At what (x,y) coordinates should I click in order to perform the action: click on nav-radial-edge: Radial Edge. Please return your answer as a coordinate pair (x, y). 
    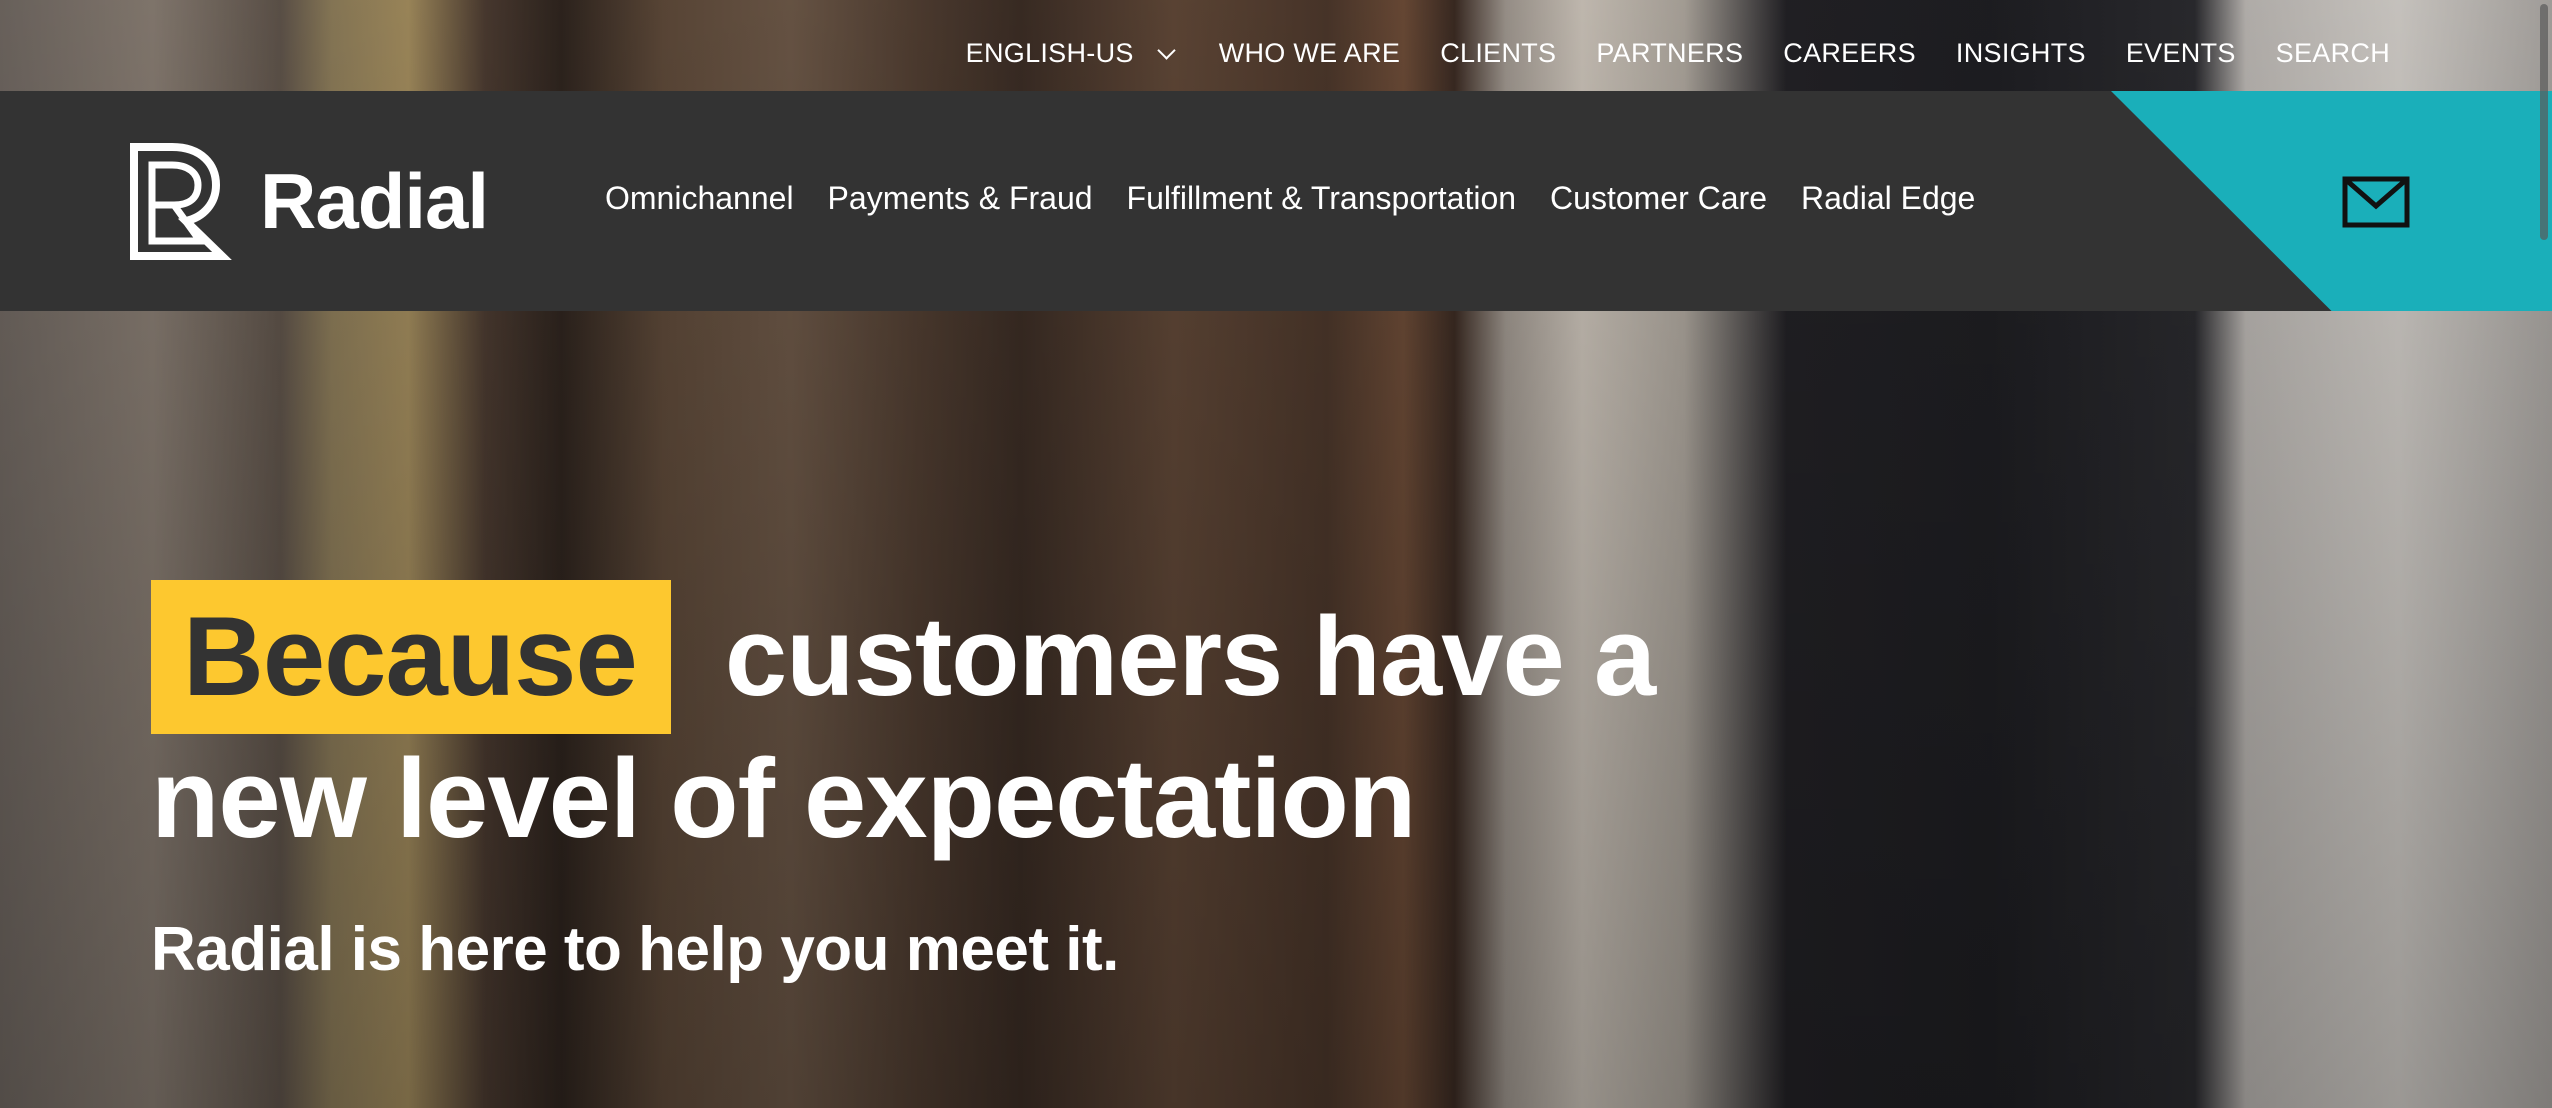
    Looking at the image, I should click on (1888, 198).